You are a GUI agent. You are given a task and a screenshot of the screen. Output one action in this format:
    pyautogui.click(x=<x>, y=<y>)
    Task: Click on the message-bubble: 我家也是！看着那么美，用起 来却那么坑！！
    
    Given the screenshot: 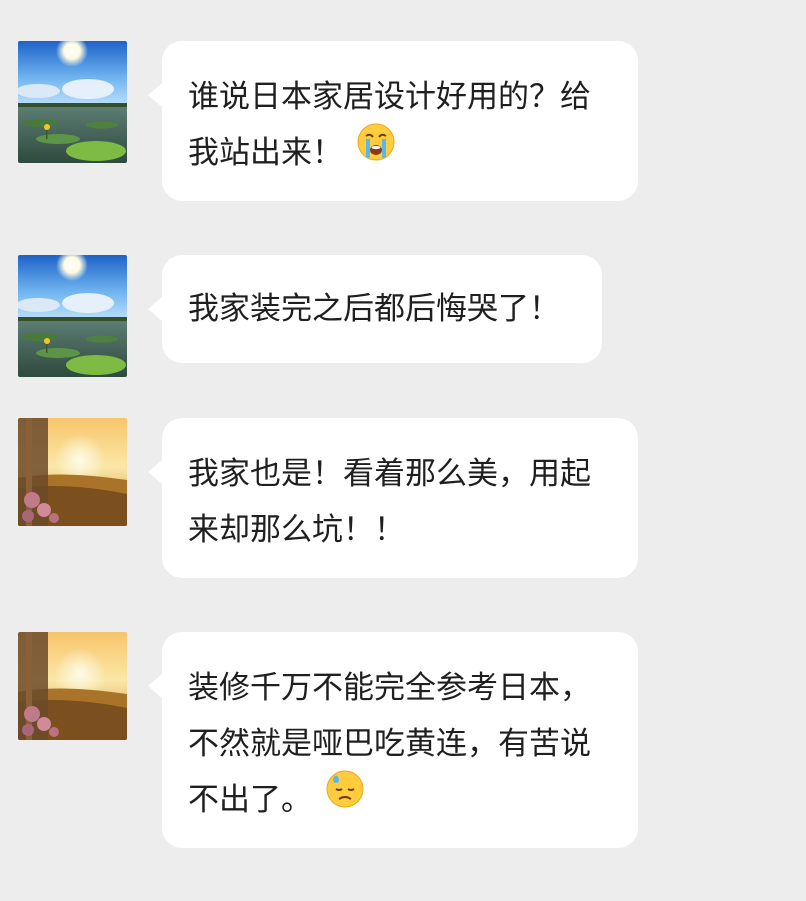 What is the action you would take?
    pyautogui.click(x=393, y=498)
    